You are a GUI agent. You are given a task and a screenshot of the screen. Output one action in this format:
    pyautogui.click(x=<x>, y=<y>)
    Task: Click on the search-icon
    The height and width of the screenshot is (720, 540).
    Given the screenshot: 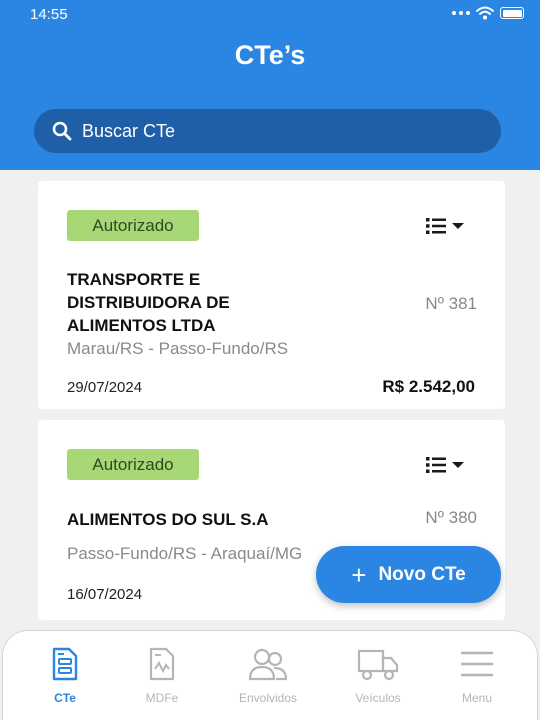 What is the action you would take?
    pyautogui.click(x=62, y=131)
    